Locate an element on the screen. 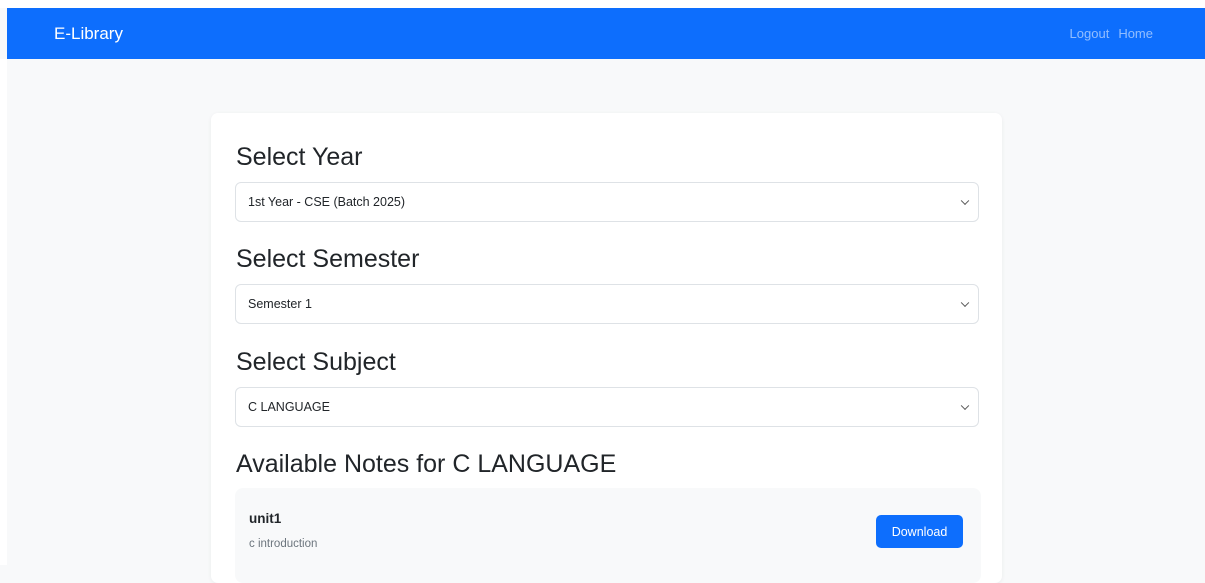 This screenshot has width=1205, height=583. select-semester-heading: Select Semester is located at coordinates (328, 259).